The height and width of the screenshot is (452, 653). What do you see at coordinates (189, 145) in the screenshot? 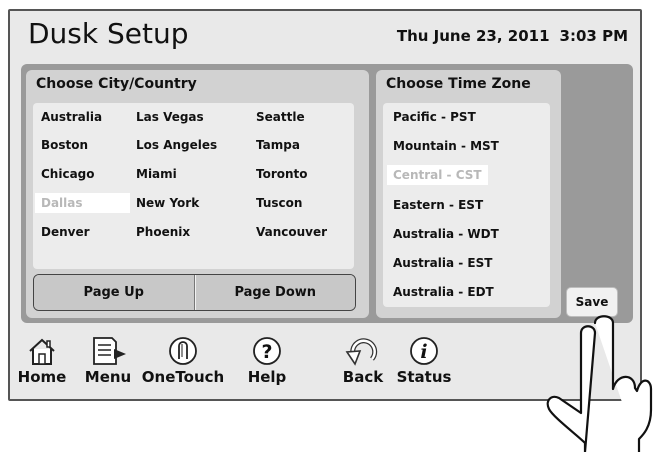
I see `city-item: Los Angeles` at bounding box center [189, 145].